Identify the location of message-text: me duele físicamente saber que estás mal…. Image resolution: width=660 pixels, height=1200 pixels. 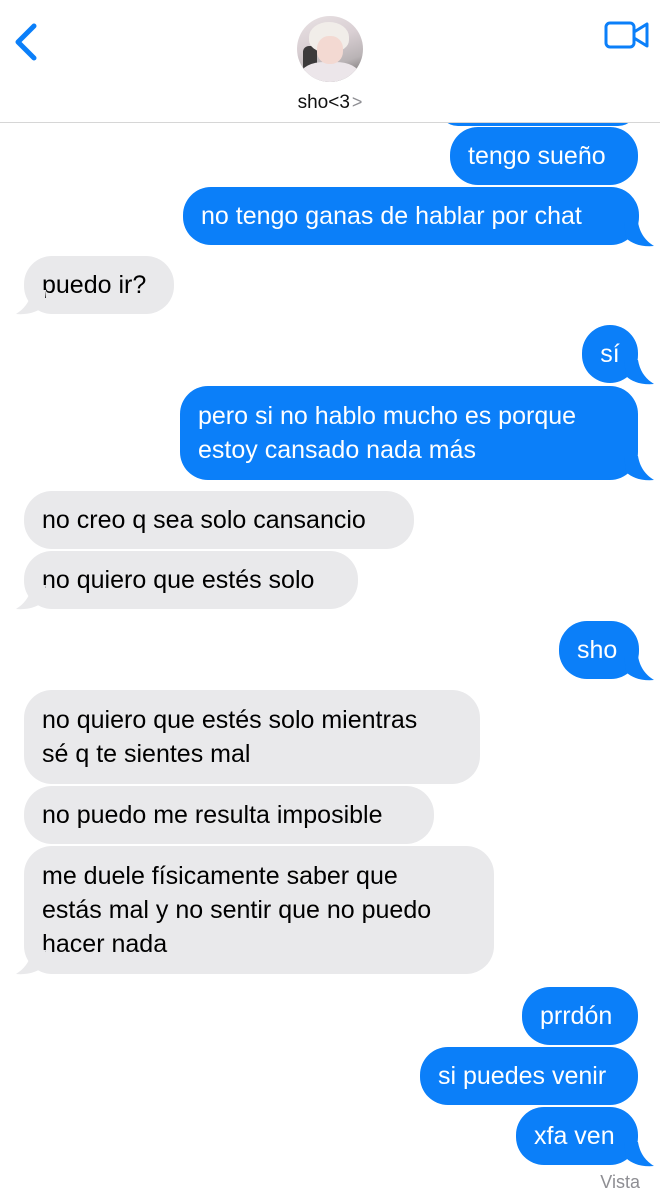
(237, 910).